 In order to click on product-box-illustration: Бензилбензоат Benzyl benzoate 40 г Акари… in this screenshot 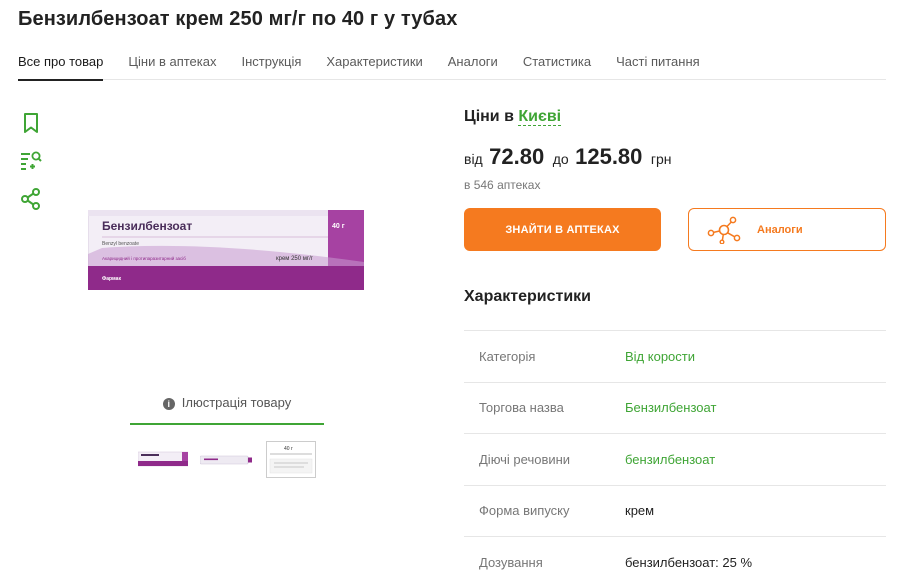, I will do `click(226, 250)`.